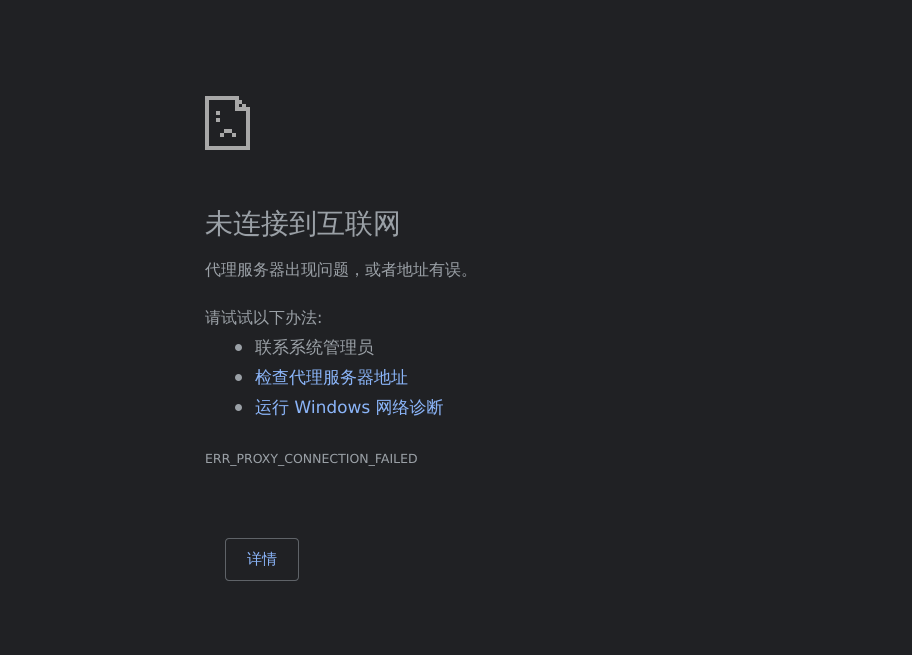  Describe the element at coordinates (227, 123) in the screenshot. I see `sad-document-icon` at that location.